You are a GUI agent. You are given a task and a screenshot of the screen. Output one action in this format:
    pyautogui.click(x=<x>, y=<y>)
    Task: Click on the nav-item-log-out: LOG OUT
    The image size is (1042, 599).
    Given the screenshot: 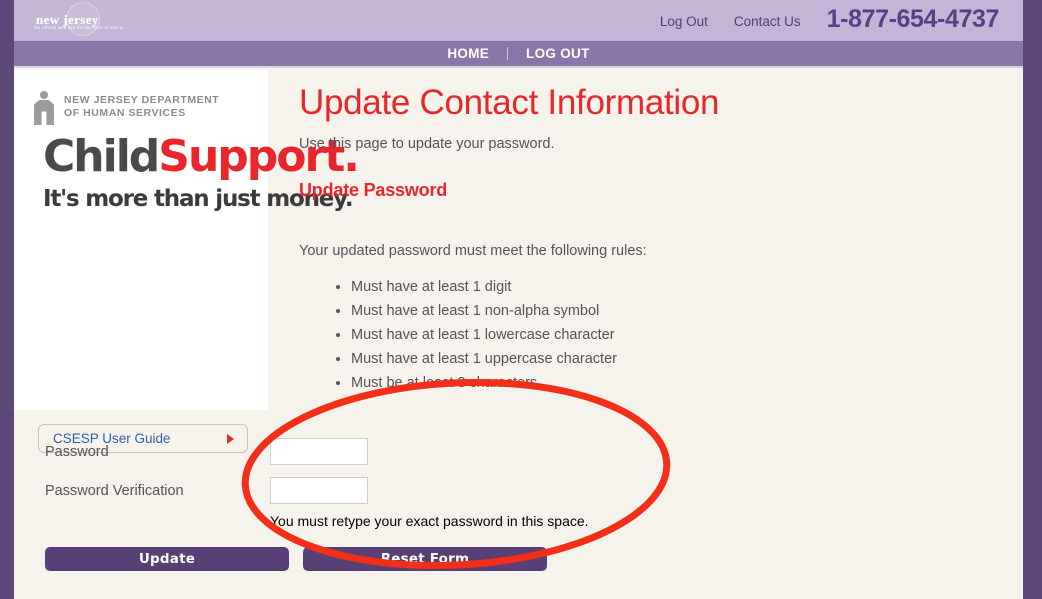 What is the action you would take?
    pyautogui.click(x=558, y=53)
    